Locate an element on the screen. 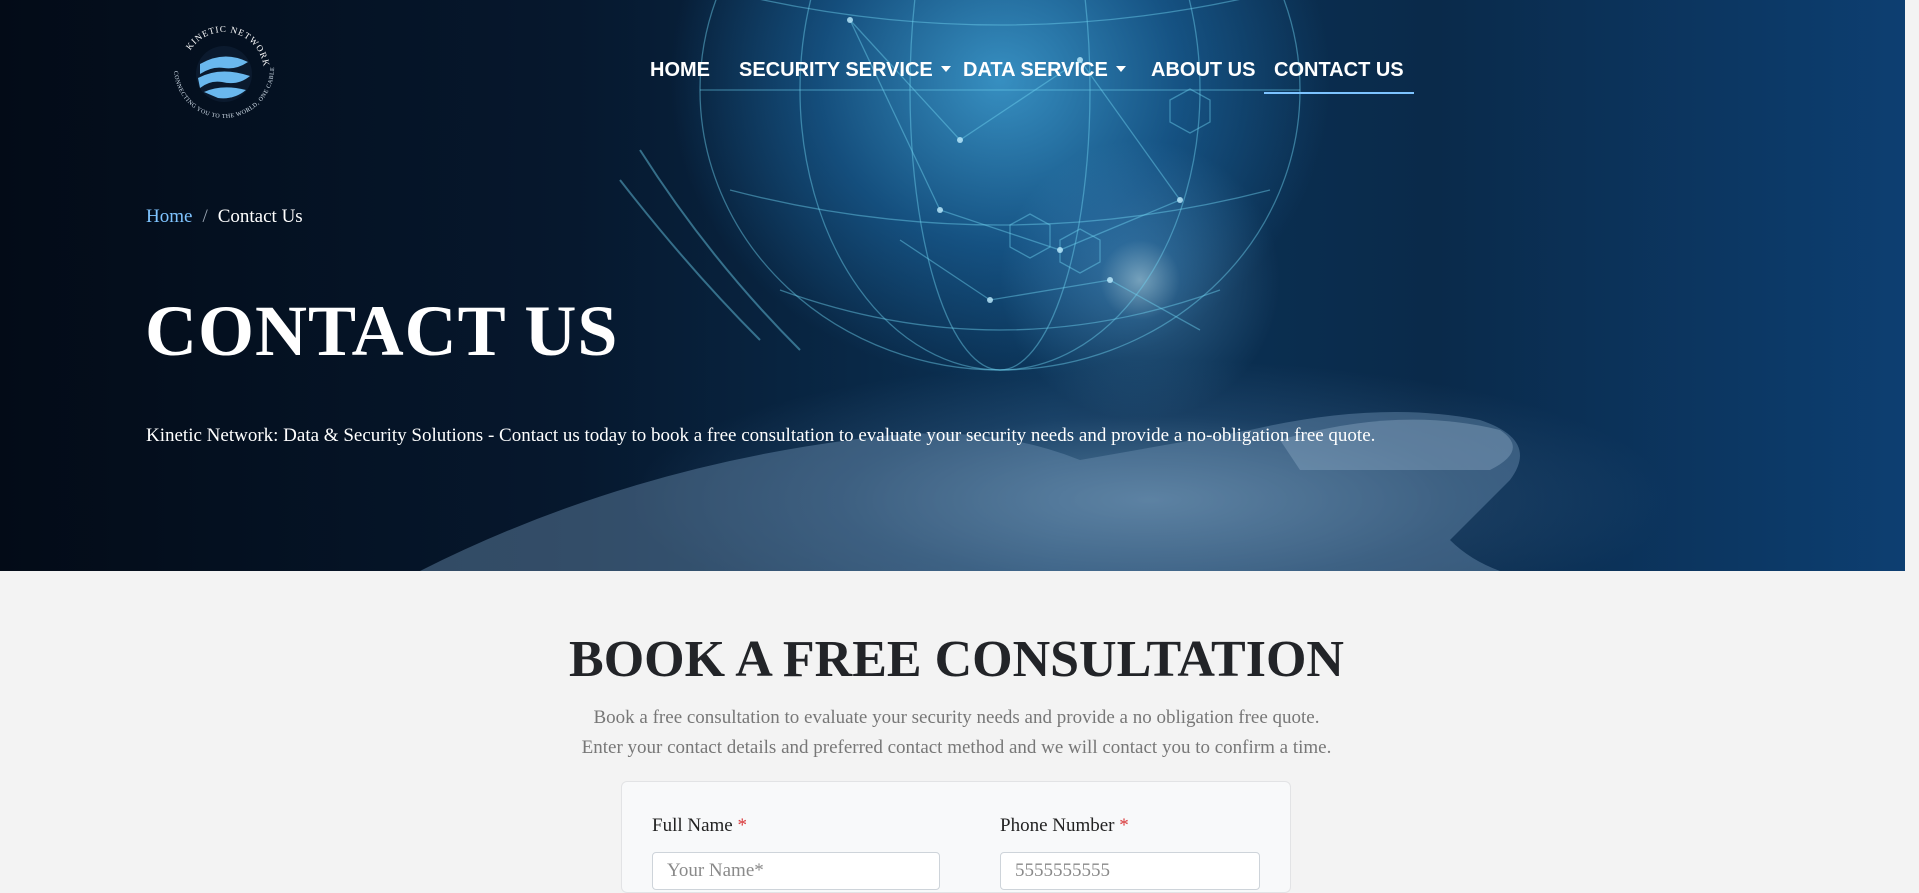 This screenshot has height=893, width=1919. nav-about-us: ABOUT US is located at coordinates (1203, 72).